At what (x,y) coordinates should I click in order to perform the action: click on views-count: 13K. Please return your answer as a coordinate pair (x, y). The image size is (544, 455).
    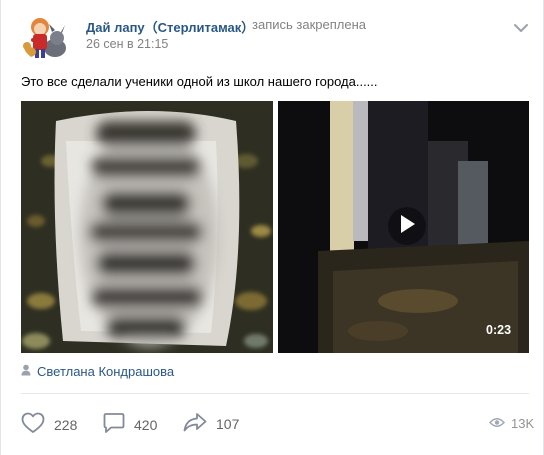
    Looking at the image, I should click on (523, 423).